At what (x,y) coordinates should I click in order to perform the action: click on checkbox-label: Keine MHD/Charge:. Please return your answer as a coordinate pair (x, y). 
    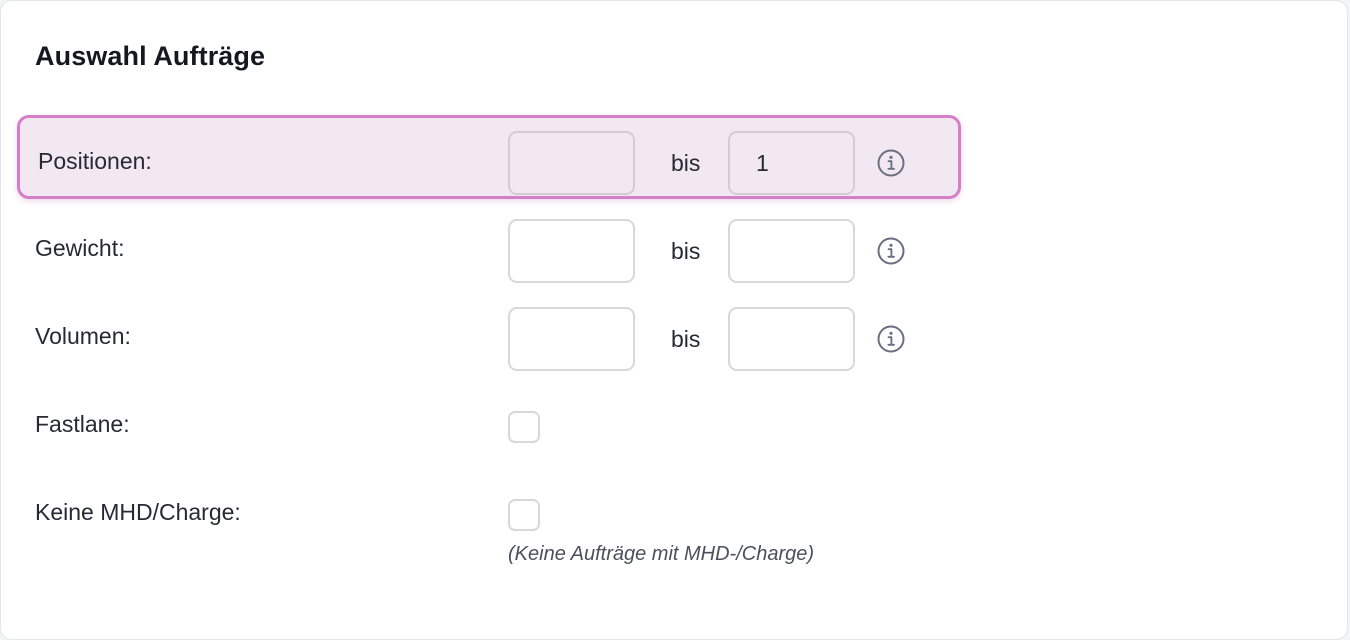
    Looking at the image, I should click on (138, 512).